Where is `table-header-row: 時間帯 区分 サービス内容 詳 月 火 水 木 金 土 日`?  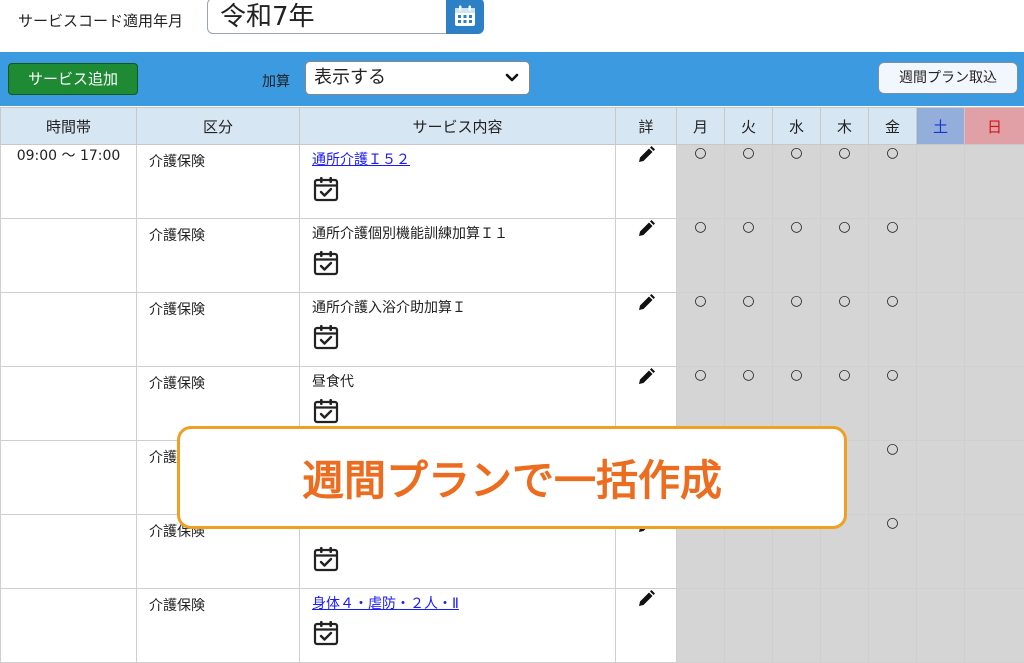 table-header-row: 時間帯 区分 サービス内容 詳 月 火 水 木 金 土 日 is located at coordinates (512, 126).